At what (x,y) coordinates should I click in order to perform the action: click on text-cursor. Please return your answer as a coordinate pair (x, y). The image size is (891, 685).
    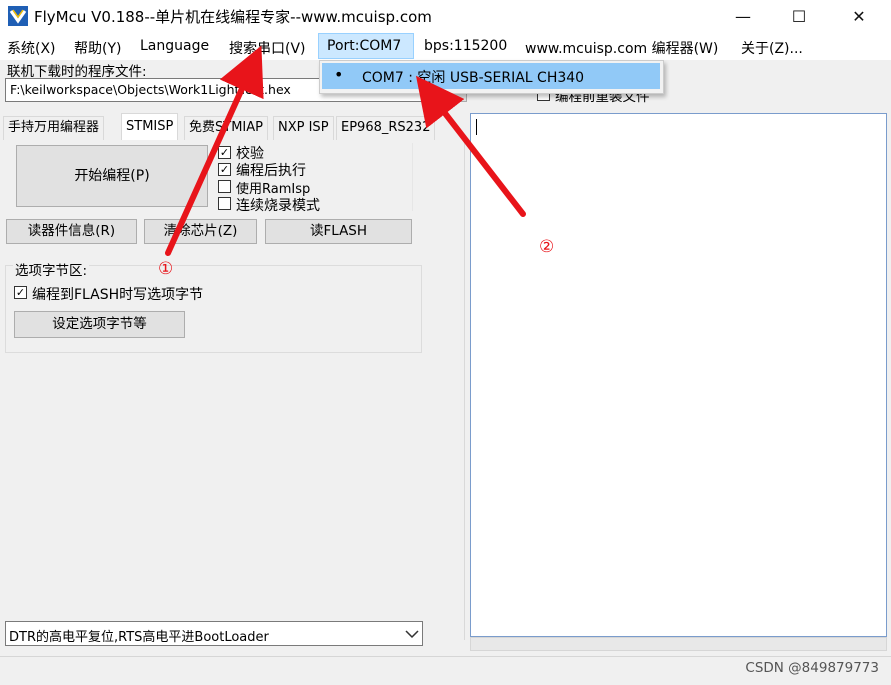
    Looking at the image, I should click on (476, 127).